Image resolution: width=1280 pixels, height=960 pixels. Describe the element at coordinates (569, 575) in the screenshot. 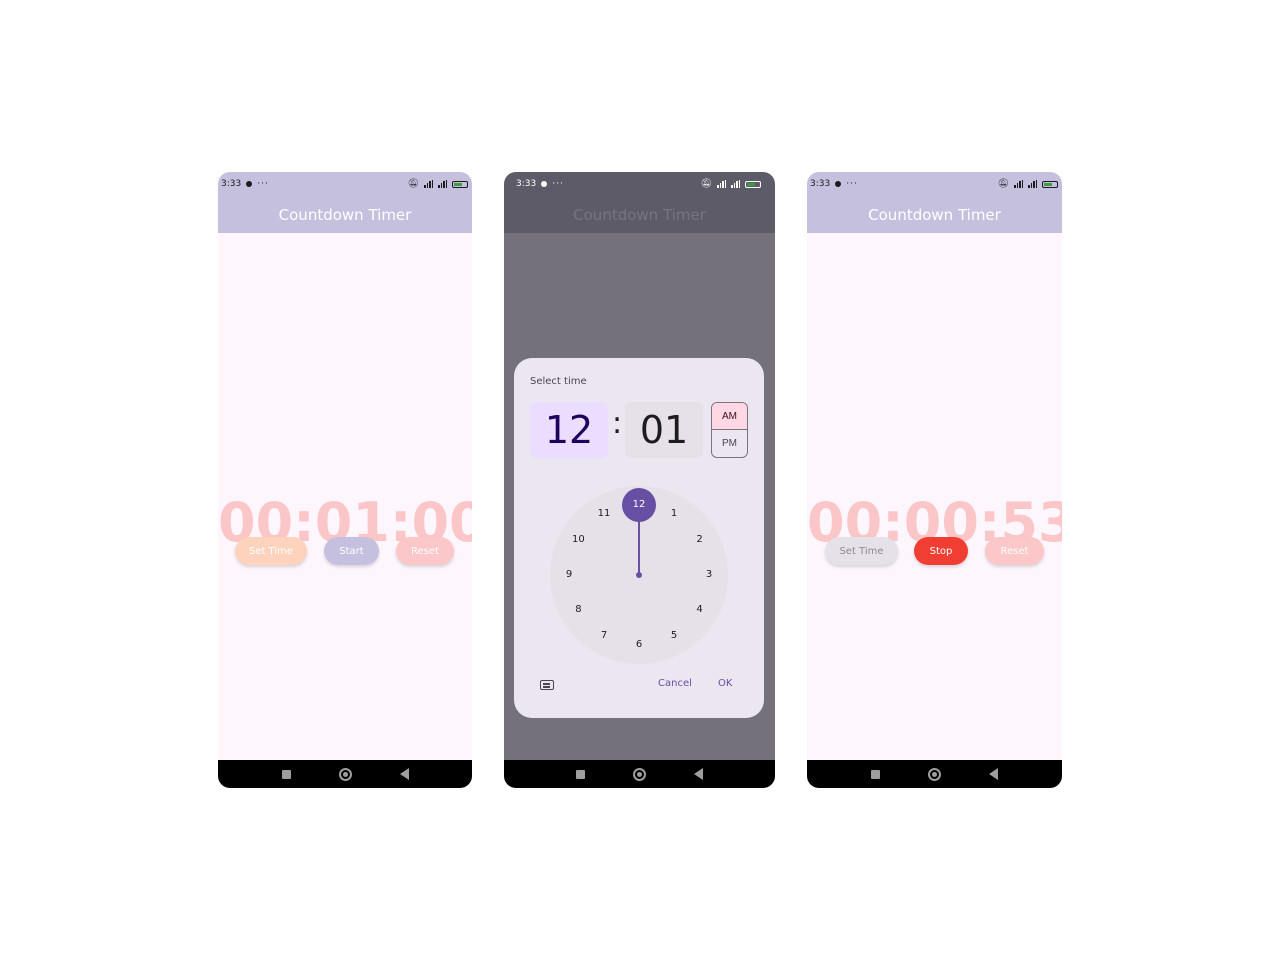

I see `clock-number-9: 9` at that location.